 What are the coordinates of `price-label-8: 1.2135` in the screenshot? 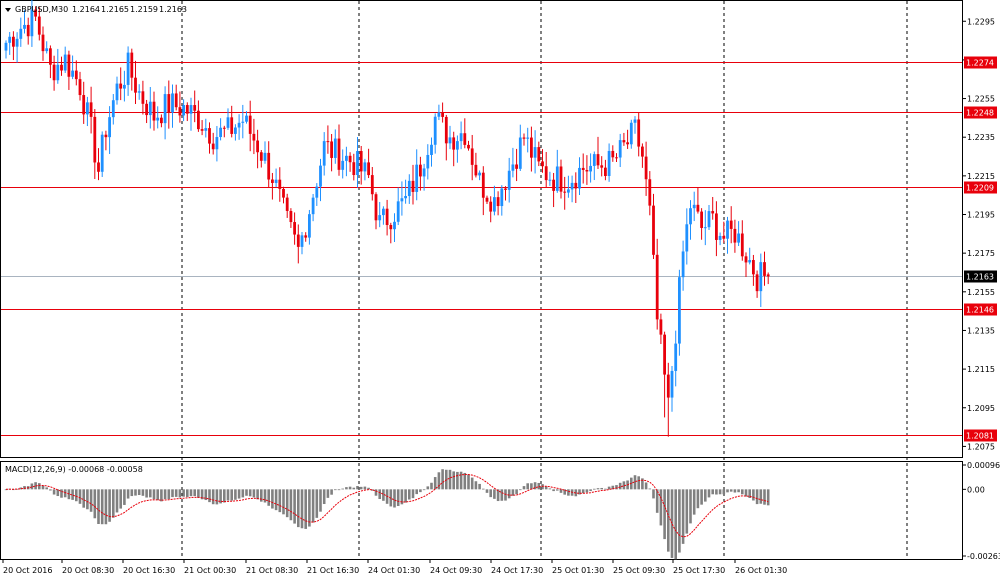 It's located at (981, 330).